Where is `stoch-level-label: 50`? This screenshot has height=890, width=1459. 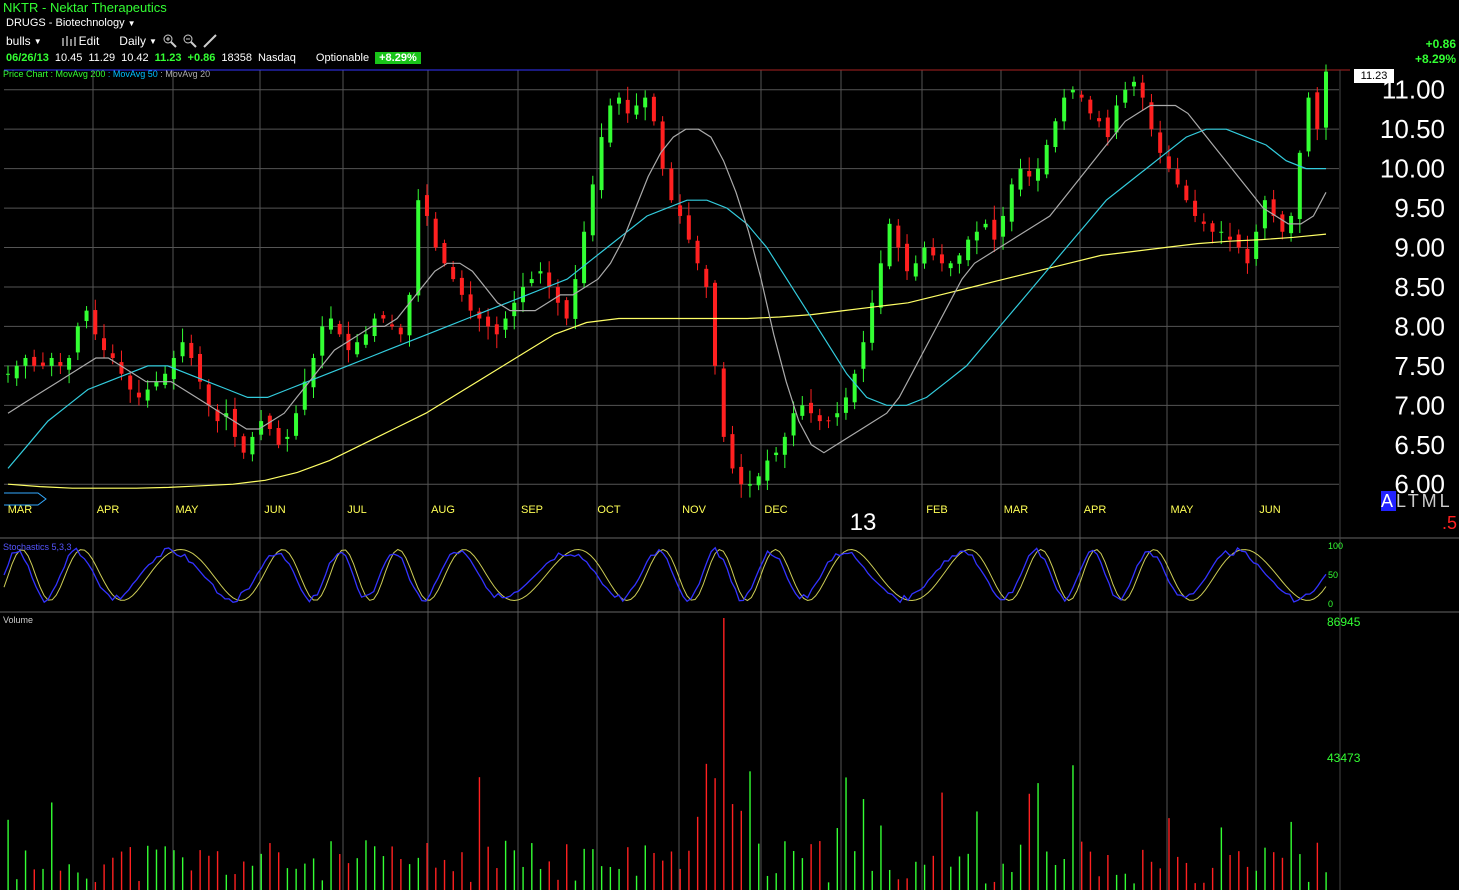
stoch-level-label: 50 is located at coordinates (1333, 575).